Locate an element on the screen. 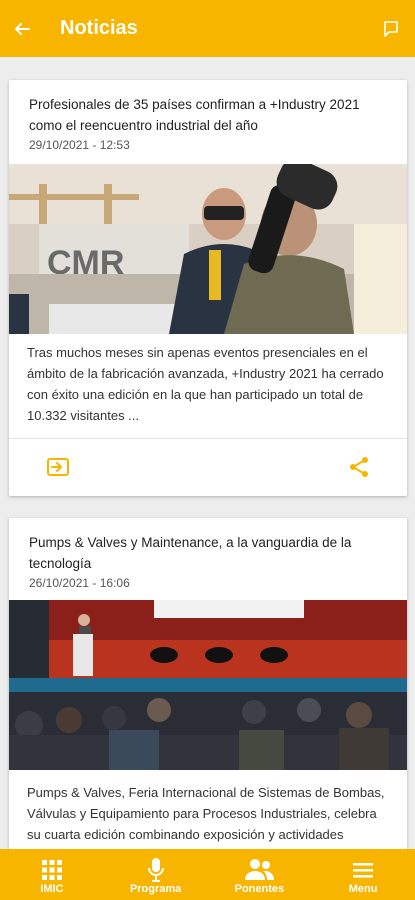  arrow-left-icon is located at coordinates (22, 29).